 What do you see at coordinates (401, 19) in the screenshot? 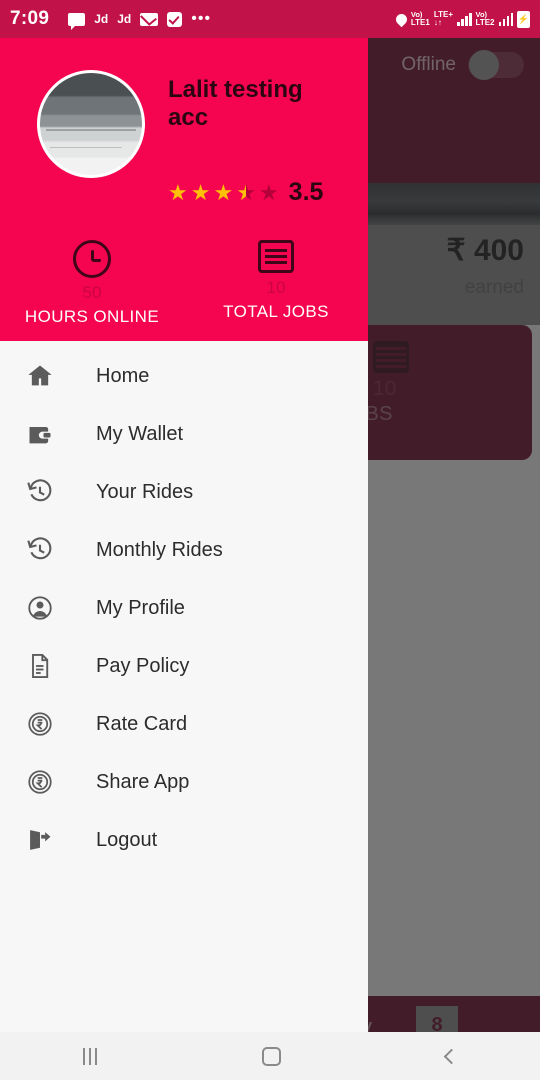
I see `location-icon` at bounding box center [401, 19].